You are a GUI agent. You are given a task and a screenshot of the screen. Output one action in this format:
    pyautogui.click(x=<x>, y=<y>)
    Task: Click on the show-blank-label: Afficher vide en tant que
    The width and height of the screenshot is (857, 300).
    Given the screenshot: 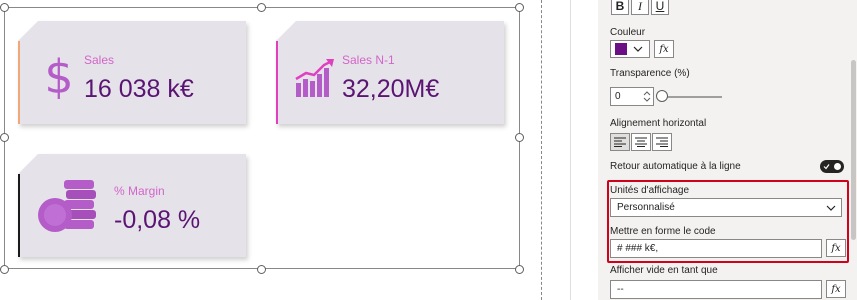 What is the action you would take?
    pyautogui.click(x=664, y=270)
    